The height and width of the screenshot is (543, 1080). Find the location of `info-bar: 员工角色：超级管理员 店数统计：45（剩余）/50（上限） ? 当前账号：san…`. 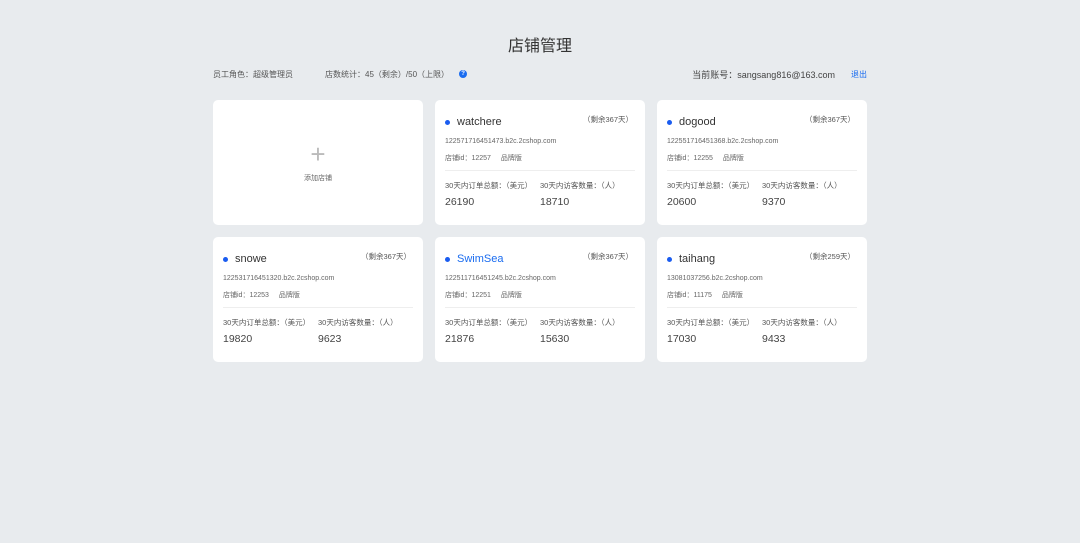

info-bar: 员工角色：超级管理员 店数统计：45（剩余）/50（上限） ? 当前账号：san… is located at coordinates (540, 74).